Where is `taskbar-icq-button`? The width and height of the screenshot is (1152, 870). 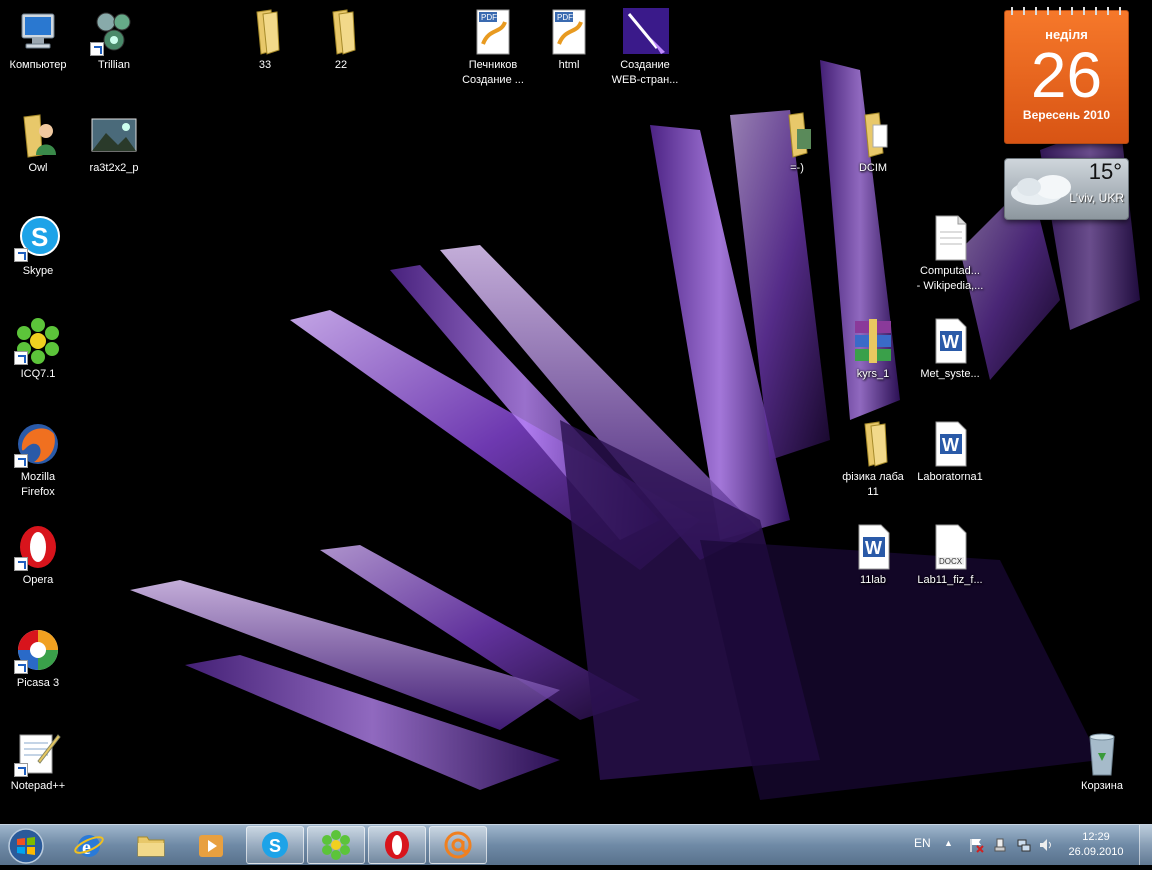 taskbar-icq-button is located at coordinates (336, 845).